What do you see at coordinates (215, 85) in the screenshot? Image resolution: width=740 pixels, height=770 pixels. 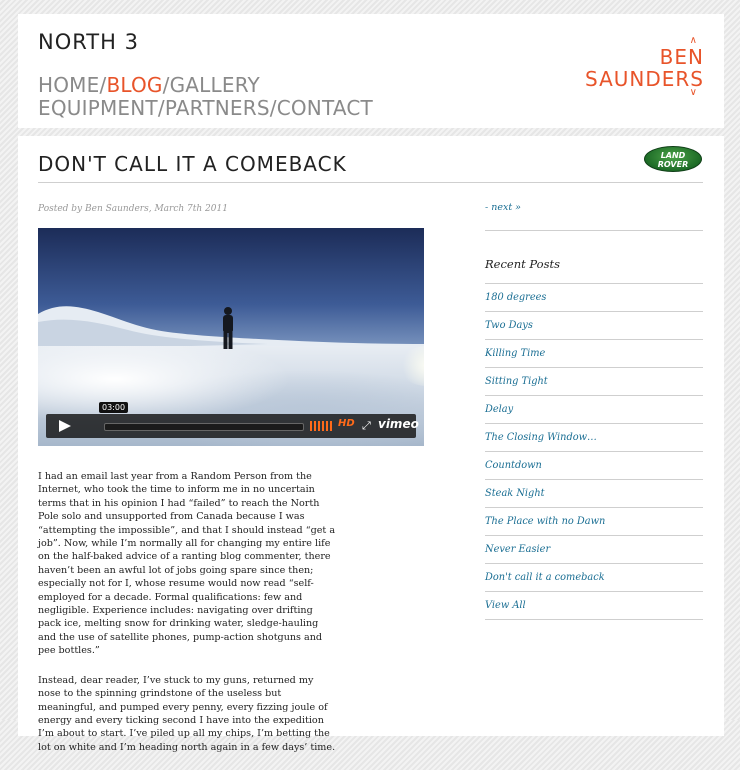 I see `nav-gallery: GALLERY` at bounding box center [215, 85].